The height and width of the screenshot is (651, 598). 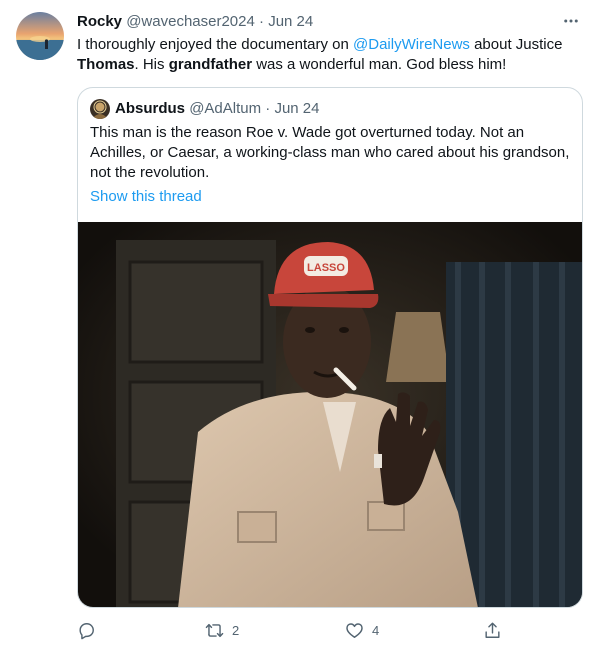 What do you see at coordinates (296, 109) in the screenshot?
I see `quoted-timestamp: Jun 24` at bounding box center [296, 109].